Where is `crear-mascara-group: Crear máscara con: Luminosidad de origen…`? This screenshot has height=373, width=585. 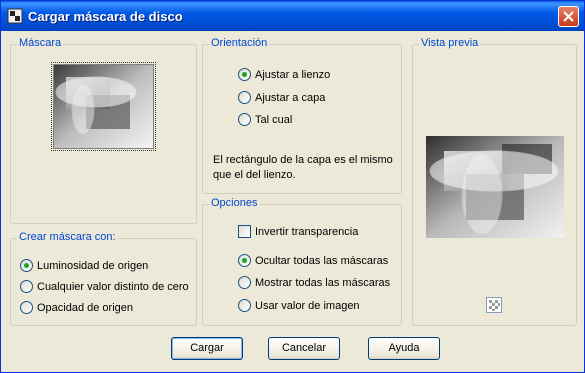 crear-mascara-group: Crear máscara con: Luminosidad de origen… is located at coordinates (103, 278).